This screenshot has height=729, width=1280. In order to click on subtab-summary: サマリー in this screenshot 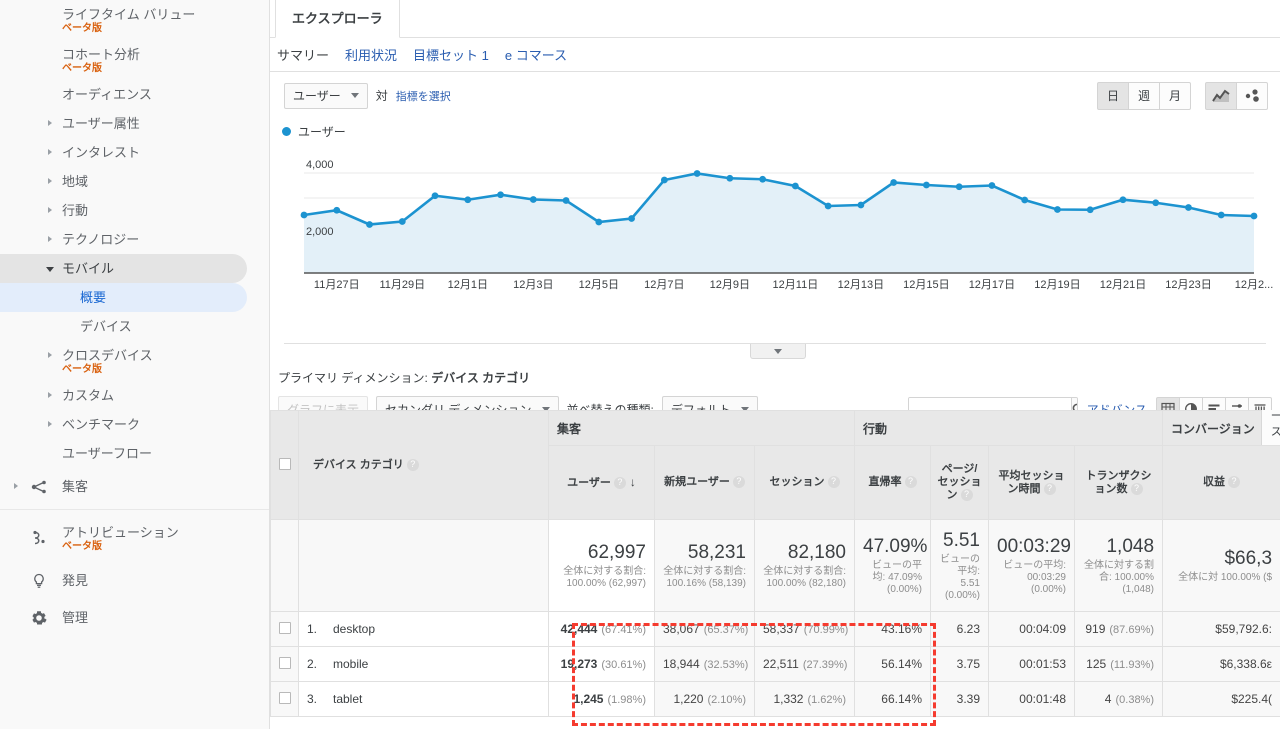, I will do `click(303, 54)`.